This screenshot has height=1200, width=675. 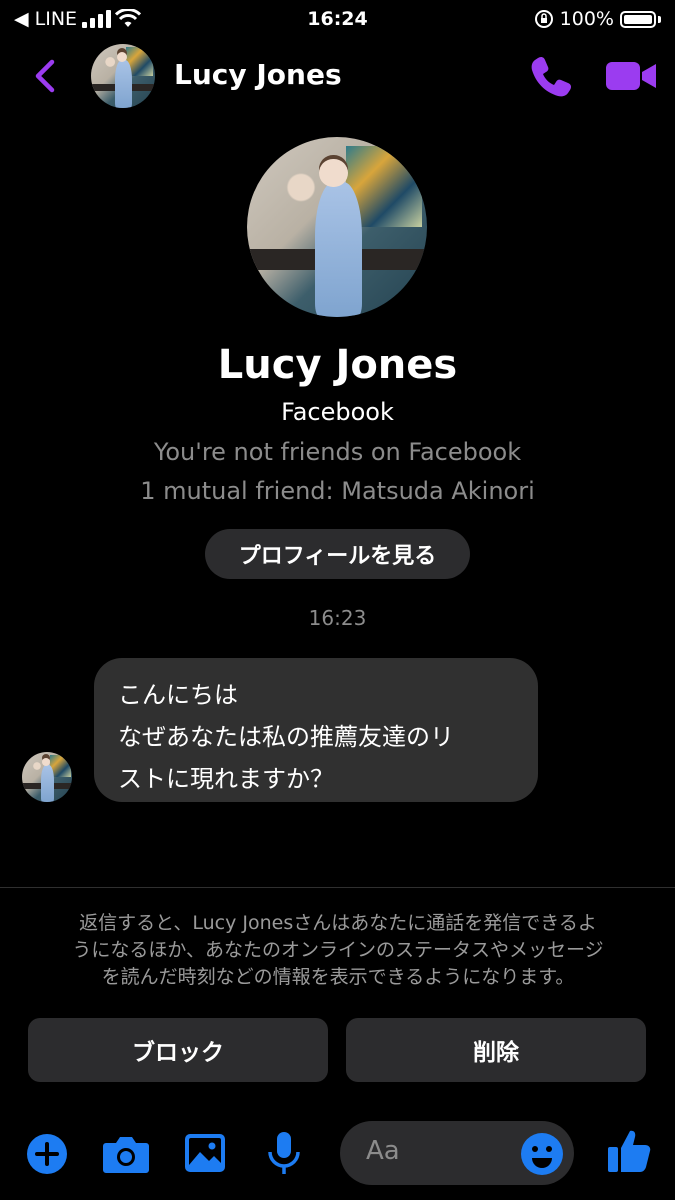 I want to click on back-chevron-icon, so click(x=46, y=76).